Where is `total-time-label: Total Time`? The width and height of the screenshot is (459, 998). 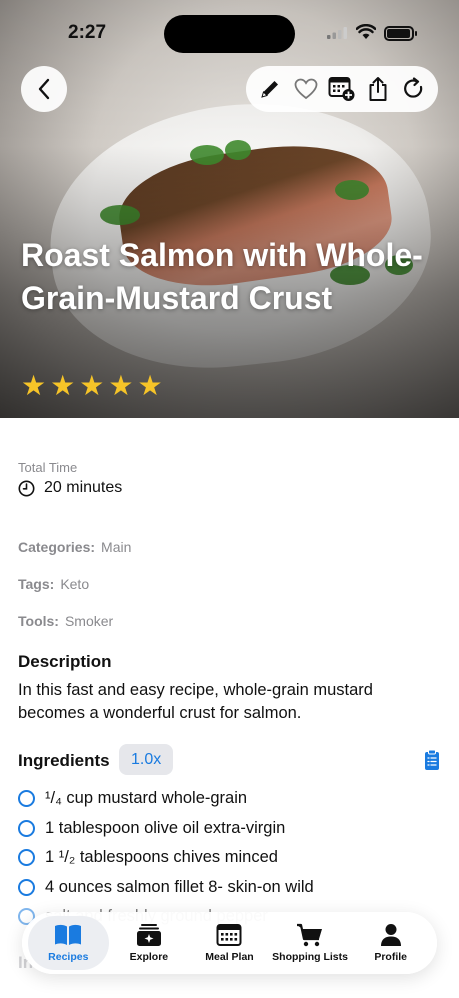
total-time-label: Total Time is located at coordinates (48, 467).